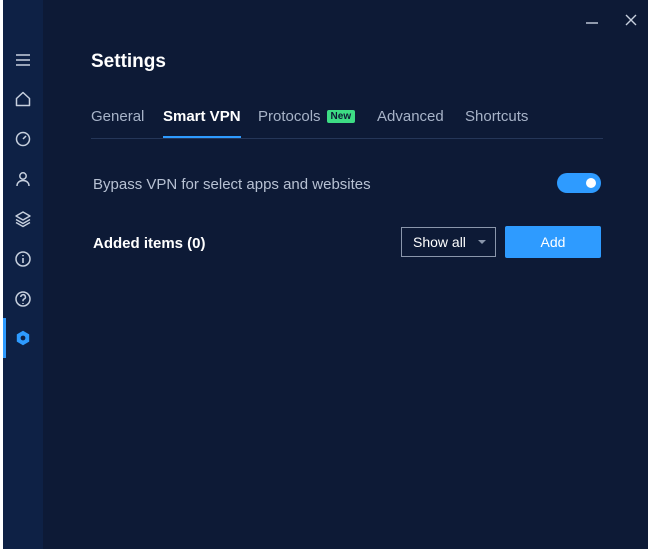 This screenshot has width=650, height=550. I want to click on close-button, so click(631, 20).